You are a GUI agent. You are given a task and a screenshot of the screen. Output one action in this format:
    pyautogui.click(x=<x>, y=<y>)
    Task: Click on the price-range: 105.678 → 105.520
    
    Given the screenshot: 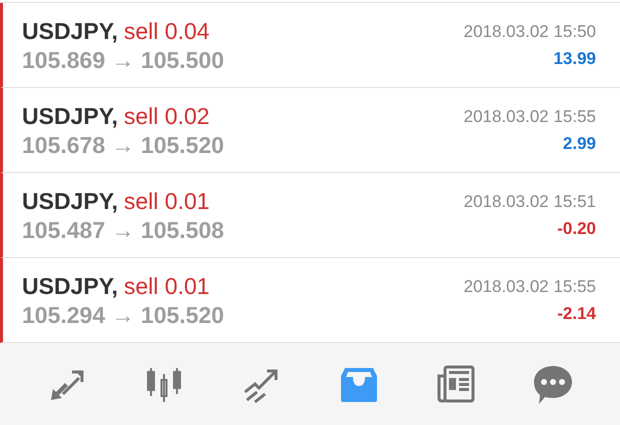 What is the action you would take?
    pyautogui.click(x=123, y=145)
    